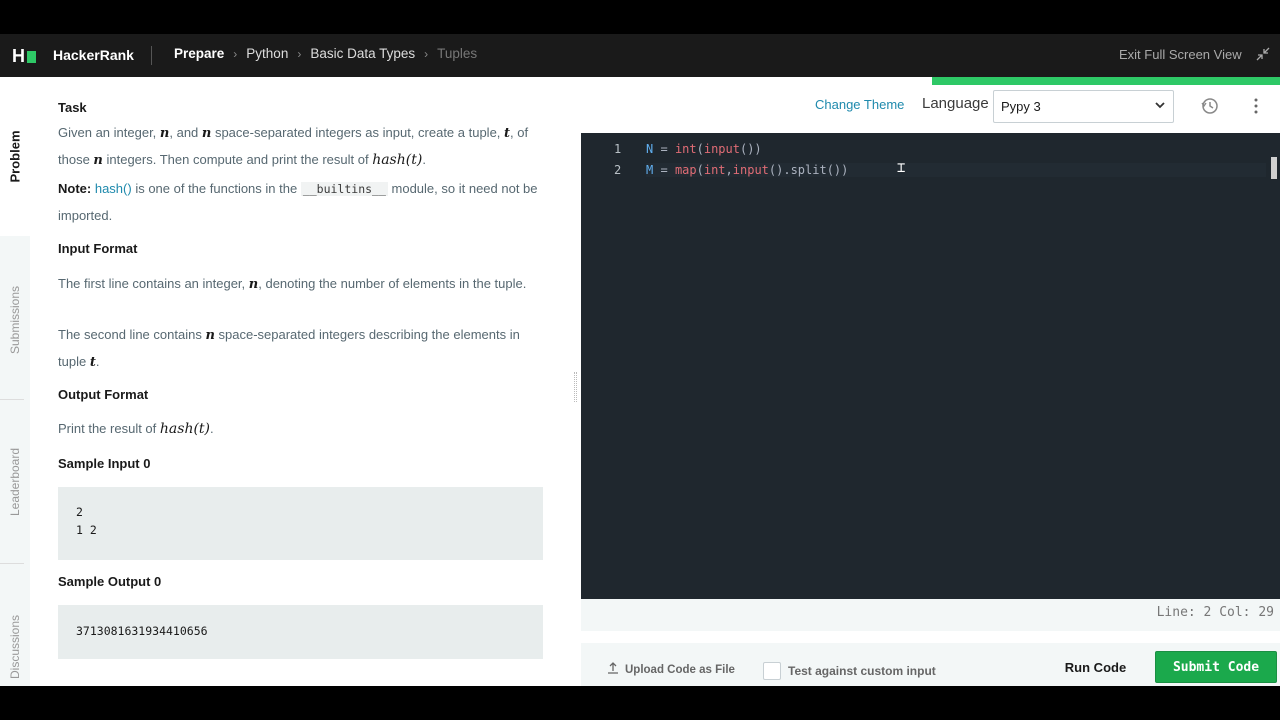 This screenshot has width=1280, height=720. I want to click on tab-problem: Problem, so click(15, 156).